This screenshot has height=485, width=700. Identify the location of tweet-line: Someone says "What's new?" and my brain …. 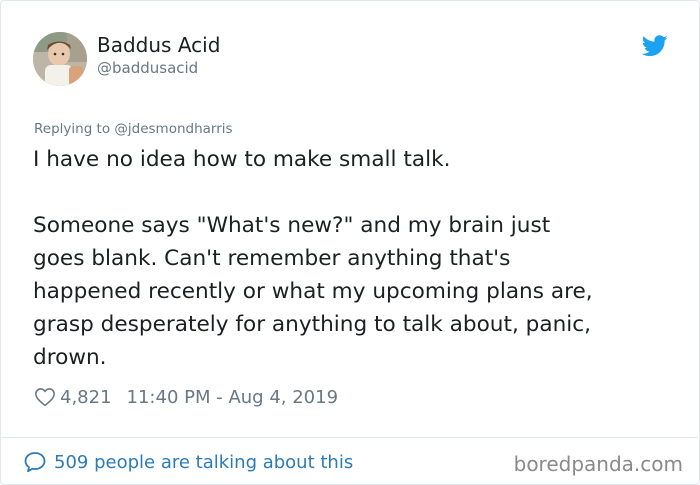
(292, 225).